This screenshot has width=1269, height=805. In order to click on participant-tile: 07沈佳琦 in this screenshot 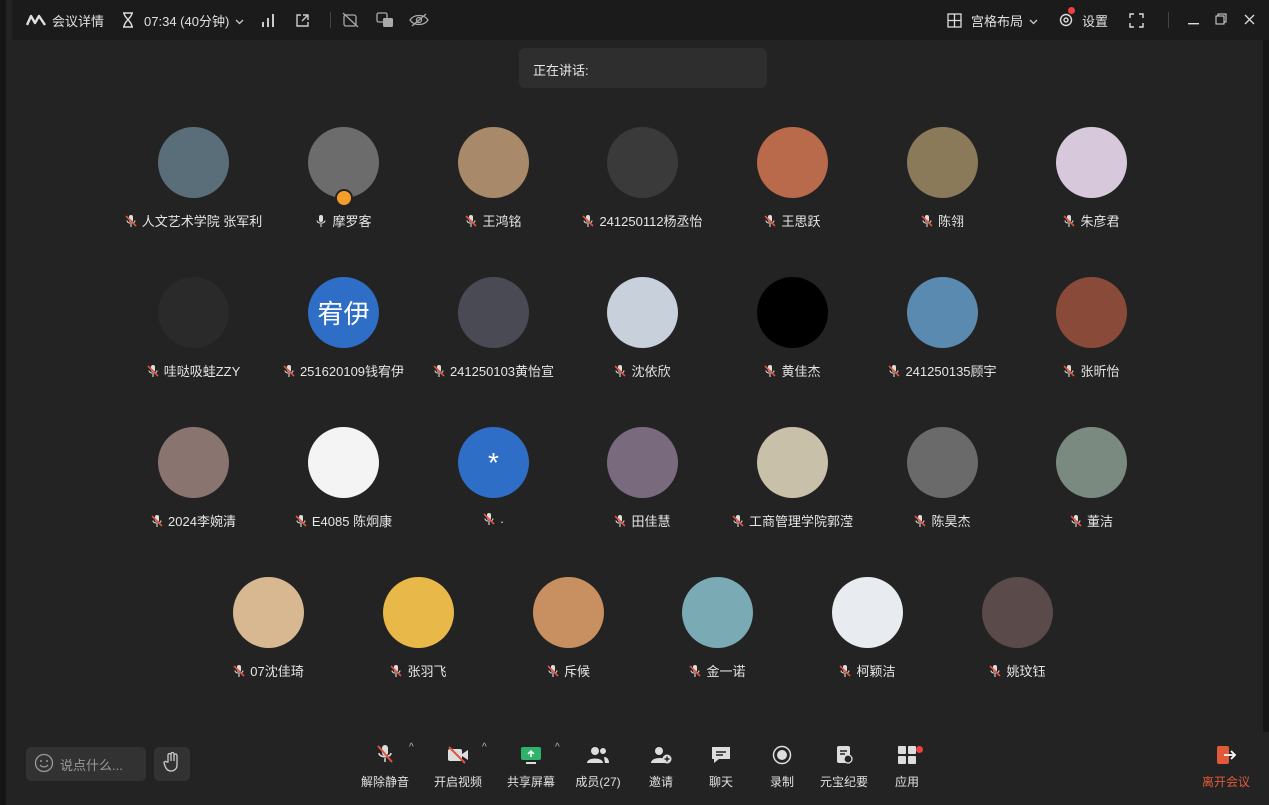, I will do `click(268, 642)`.